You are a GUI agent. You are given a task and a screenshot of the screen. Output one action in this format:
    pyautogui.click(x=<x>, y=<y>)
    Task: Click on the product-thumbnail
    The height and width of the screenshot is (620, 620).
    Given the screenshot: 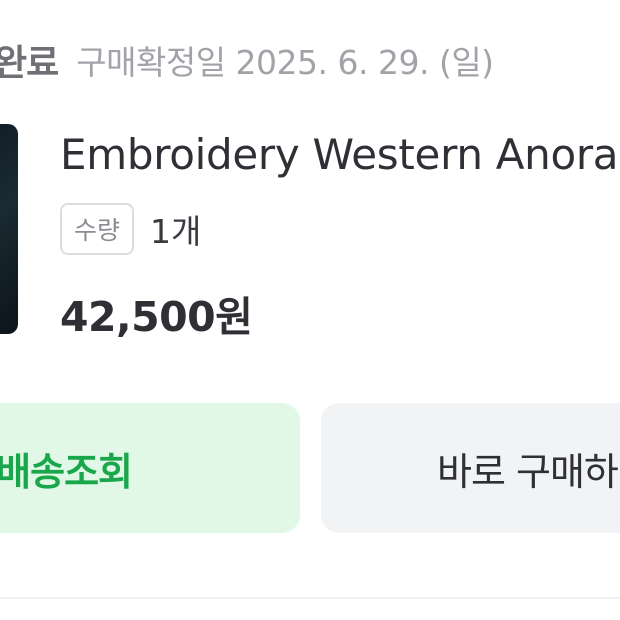 What is the action you would take?
    pyautogui.click(x=9, y=229)
    